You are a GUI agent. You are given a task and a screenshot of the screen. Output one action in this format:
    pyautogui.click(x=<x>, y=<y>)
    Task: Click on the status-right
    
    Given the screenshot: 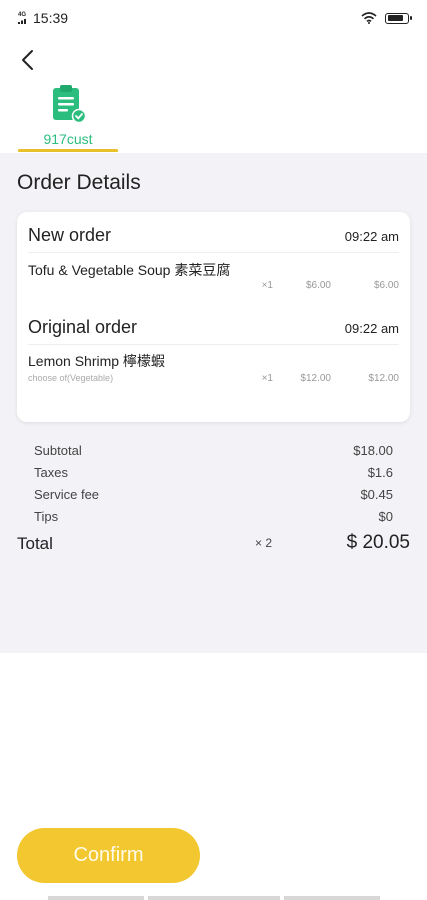 What is the action you would take?
    pyautogui.click(x=386, y=18)
    